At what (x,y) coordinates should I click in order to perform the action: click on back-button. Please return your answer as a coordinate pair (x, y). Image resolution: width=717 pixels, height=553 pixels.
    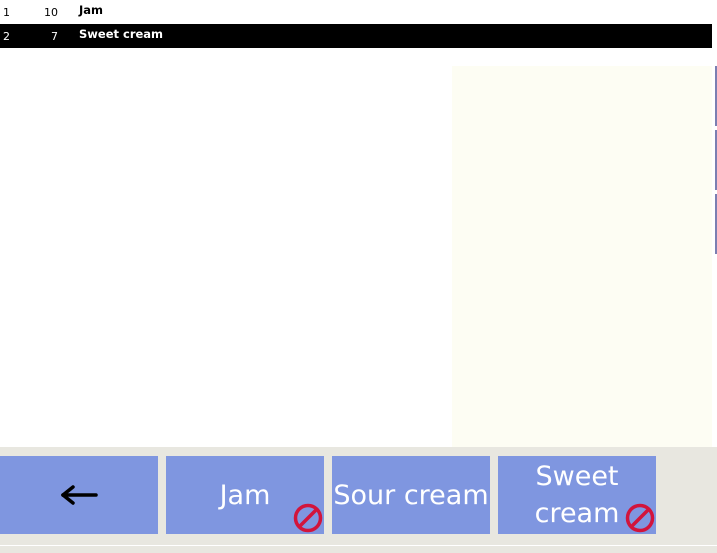
    Looking at the image, I should click on (79, 495).